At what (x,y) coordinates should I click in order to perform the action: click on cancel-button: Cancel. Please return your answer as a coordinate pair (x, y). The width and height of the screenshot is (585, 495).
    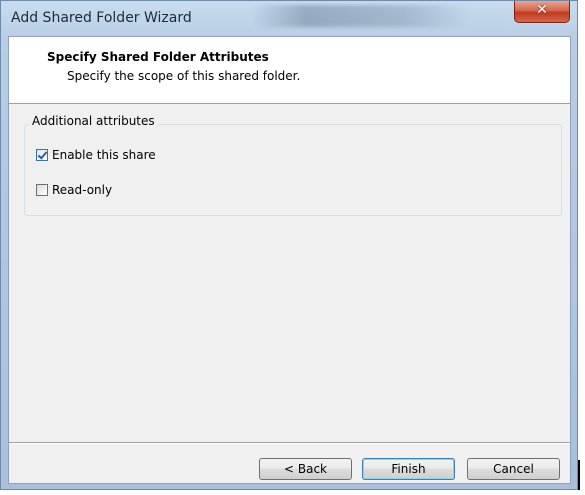
    Looking at the image, I should click on (513, 469).